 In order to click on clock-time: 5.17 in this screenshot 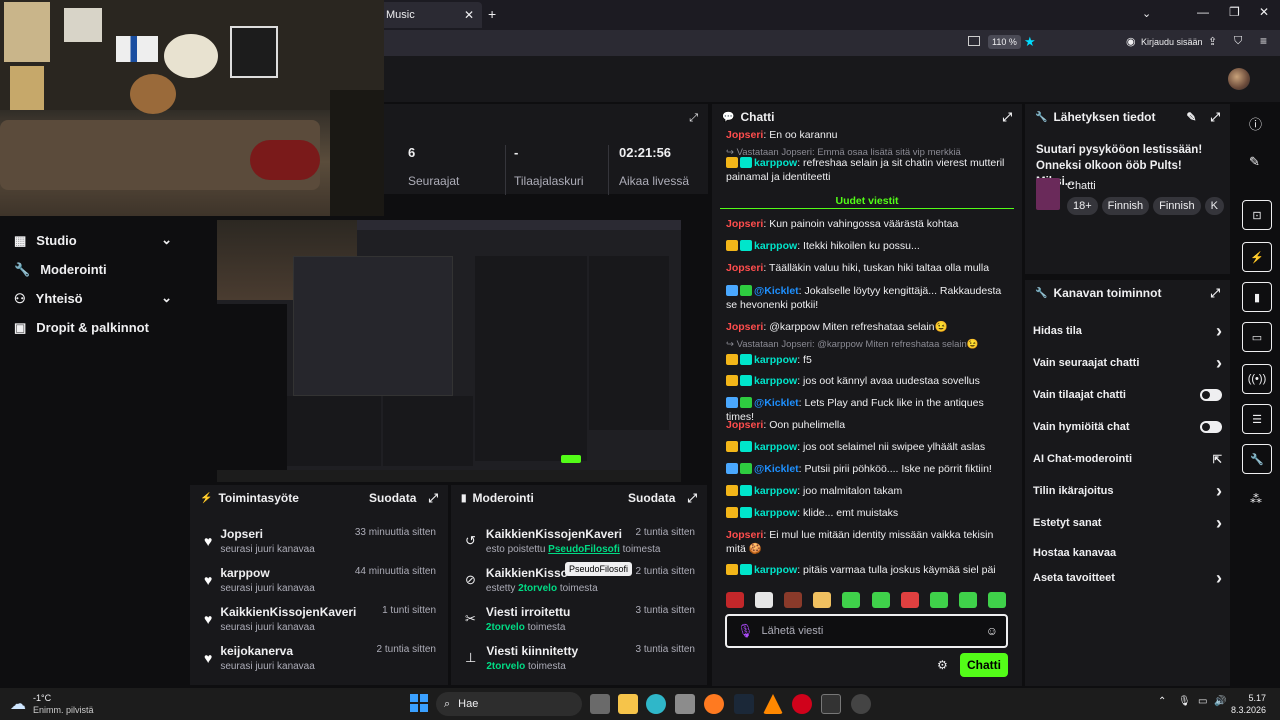, I will do `click(1249, 698)`.